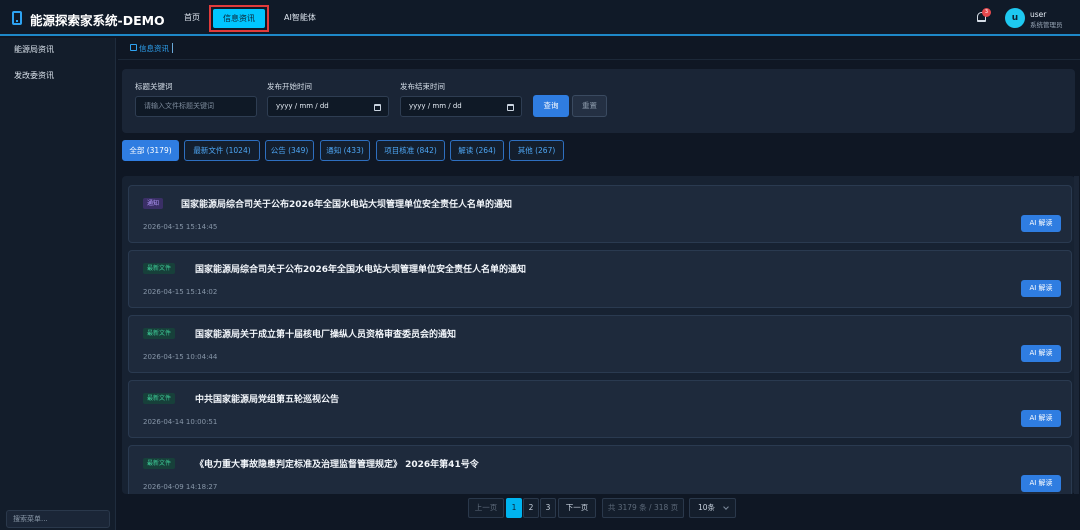  I want to click on phone-logo-icon, so click(17, 18).